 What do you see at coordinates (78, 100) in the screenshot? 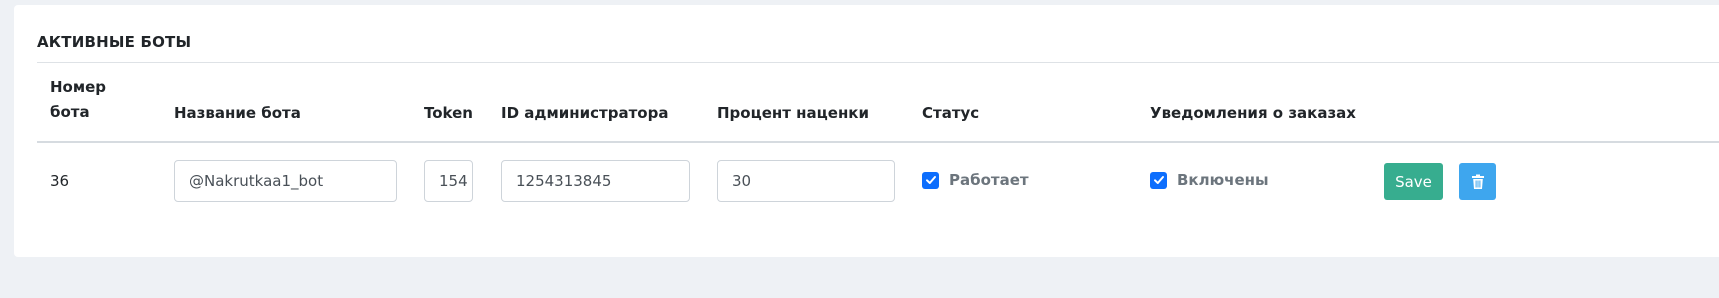
I see `header-number: Номер бота` at bounding box center [78, 100].